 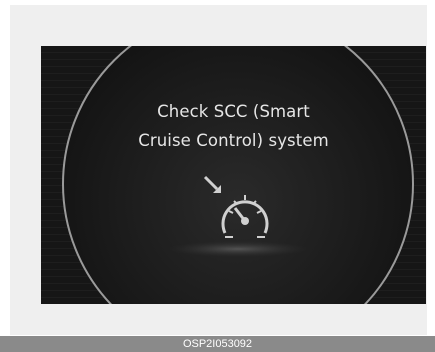 What do you see at coordinates (236, 206) in the screenshot?
I see `scc-warning-gauge-icon` at bounding box center [236, 206].